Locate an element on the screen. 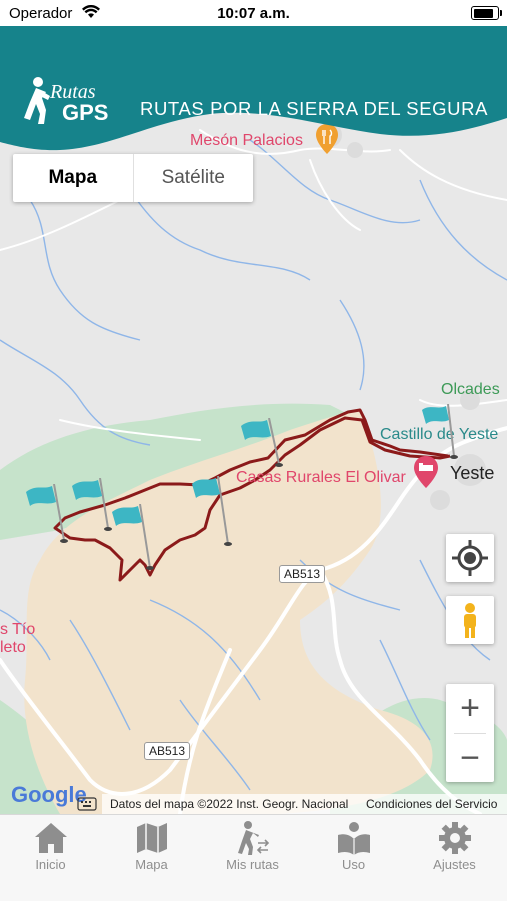 This screenshot has width=507, height=901. zoom-controls: + − is located at coordinates (470, 733).